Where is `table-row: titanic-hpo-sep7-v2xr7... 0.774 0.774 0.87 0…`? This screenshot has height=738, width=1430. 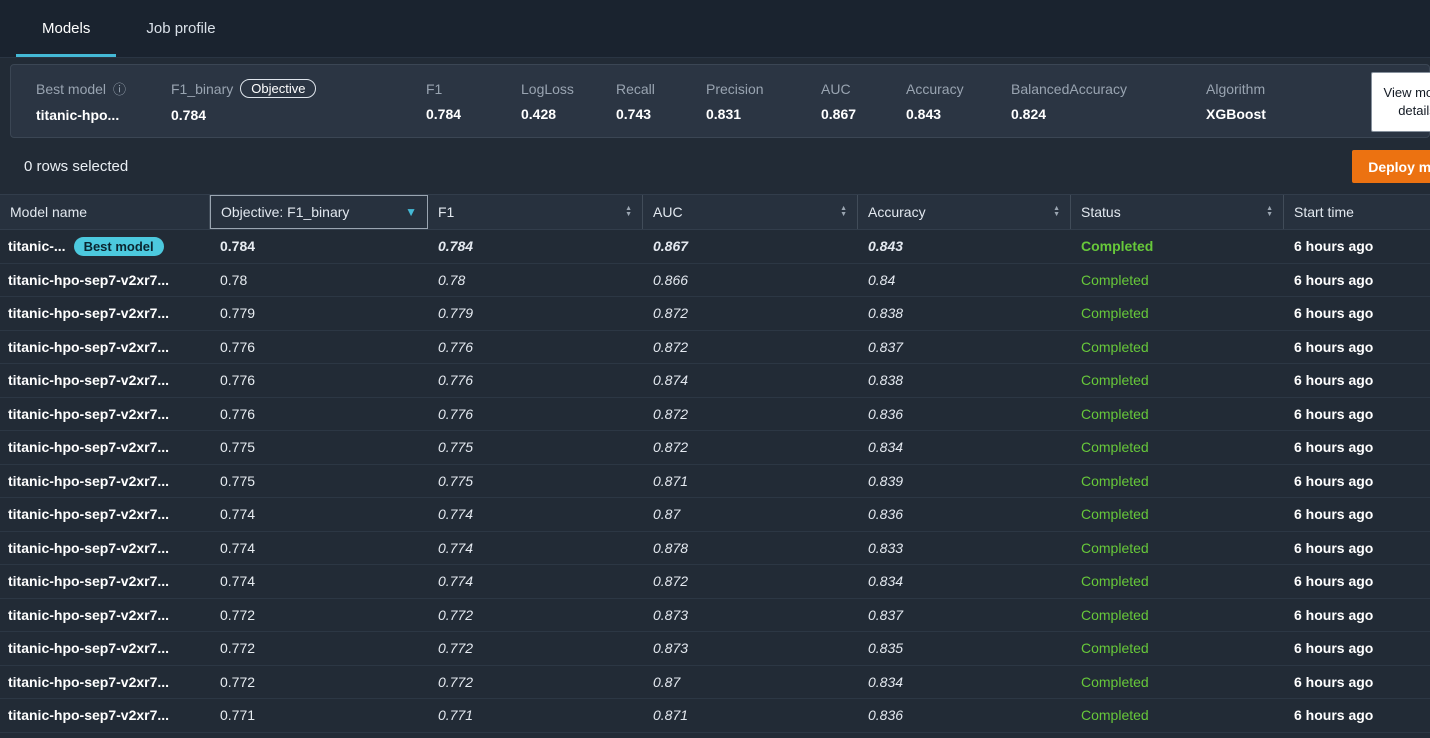 table-row: titanic-hpo-sep7-v2xr7... 0.774 0.774 0.87 0… is located at coordinates (715, 515).